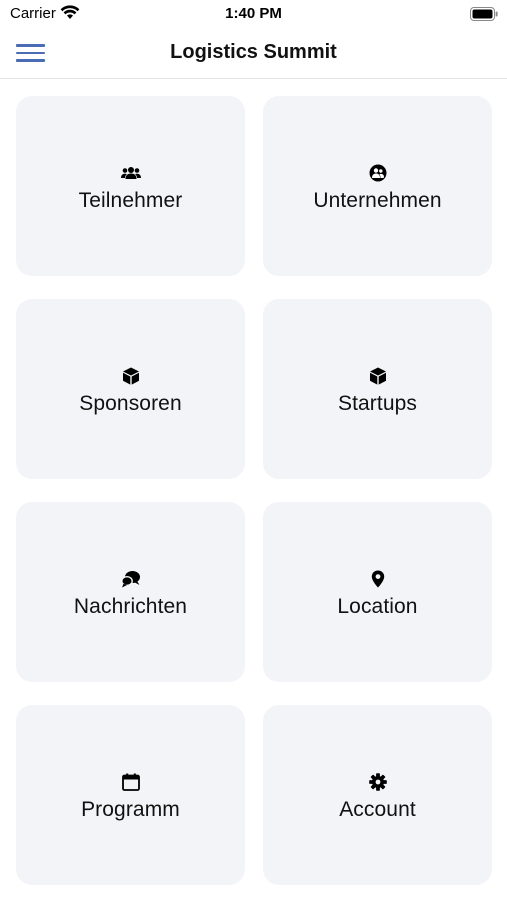 The height and width of the screenshot is (900, 507). Describe the element at coordinates (130, 389) in the screenshot. I see `tile-sponsoren: Sponsoren` at that location.